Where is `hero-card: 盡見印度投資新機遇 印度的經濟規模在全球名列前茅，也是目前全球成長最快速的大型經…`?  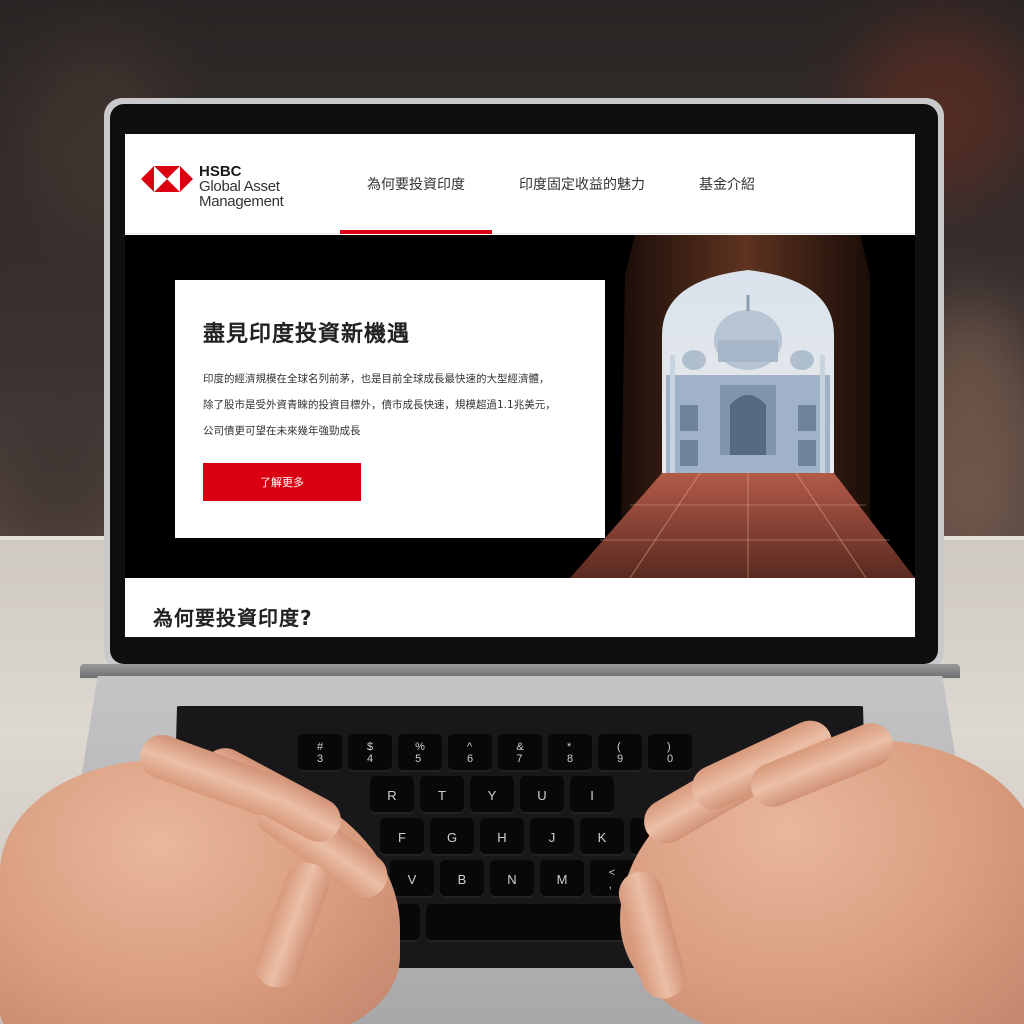 hero-card: 盡見印度投資新機遇 印度的經濟規模在全球名列前茅，也是目前全球成長最快速的大型經… is located at coordinates (390, 409).